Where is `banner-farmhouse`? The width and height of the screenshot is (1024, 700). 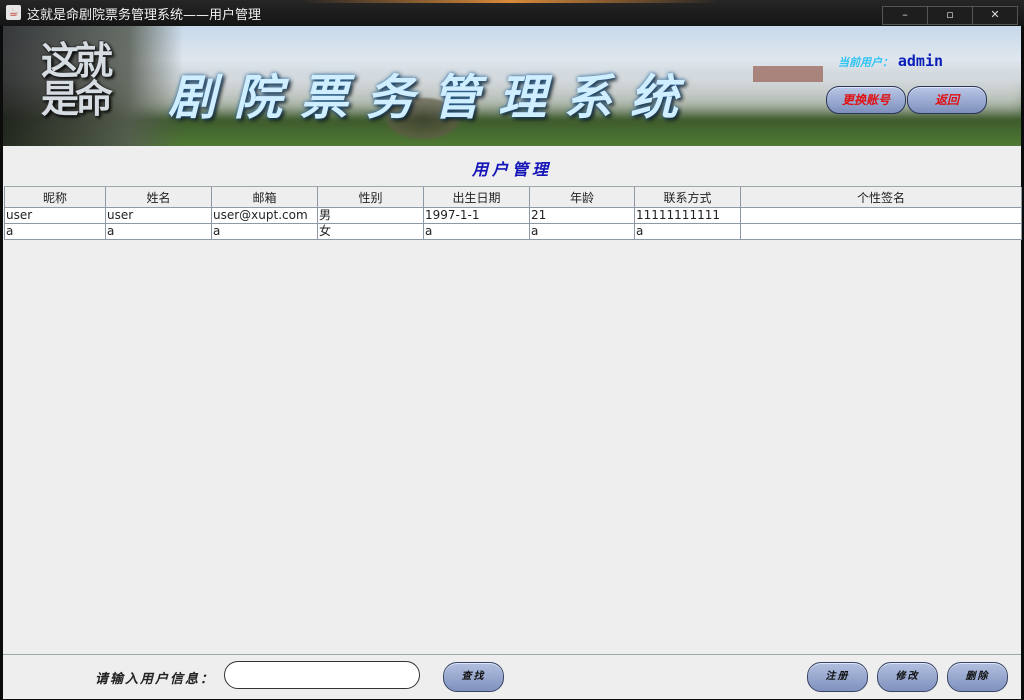 banner-farmhouse is located at coordinates (788, 74).